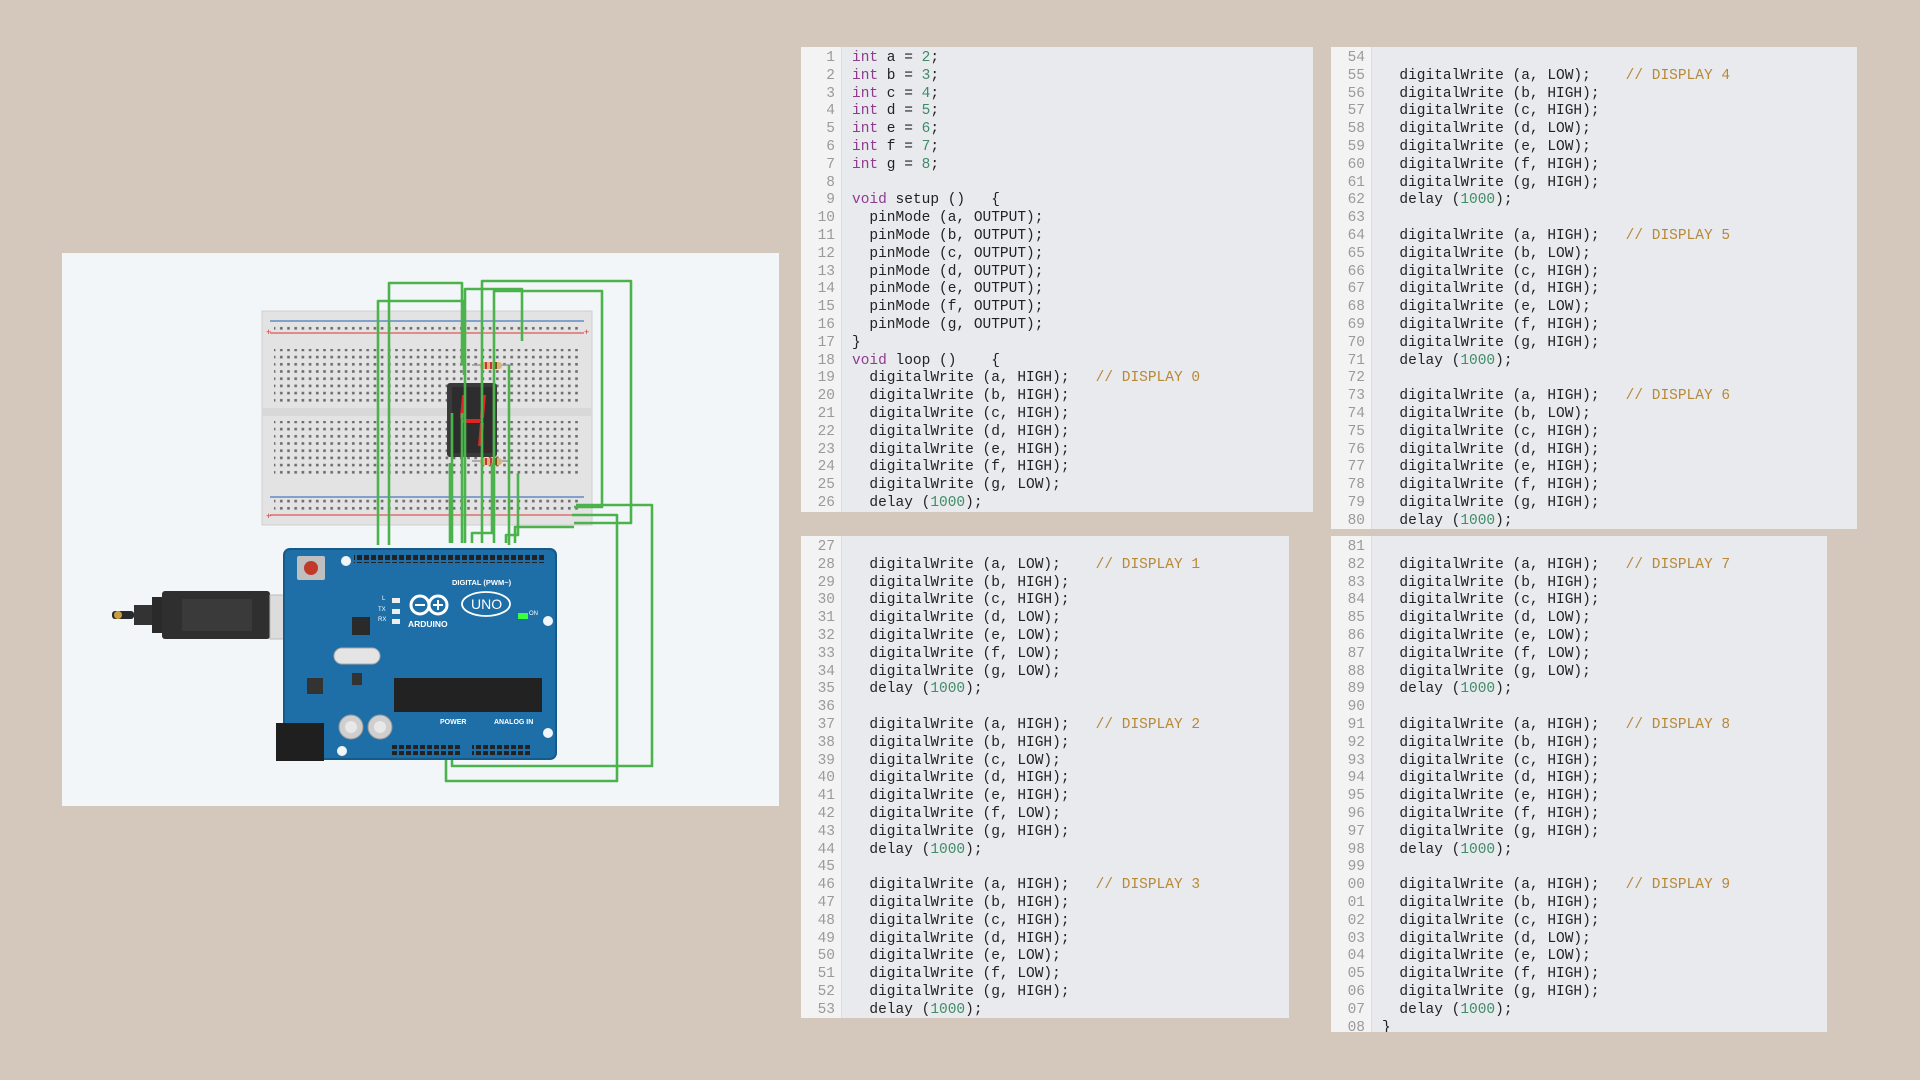 This screenshot has height=1080, width=1920. What do you see at coordinates (1678, 396) in the screenshot?
I see `code-comment: // DISPLAY 6` at bounding box center [1678, 396].